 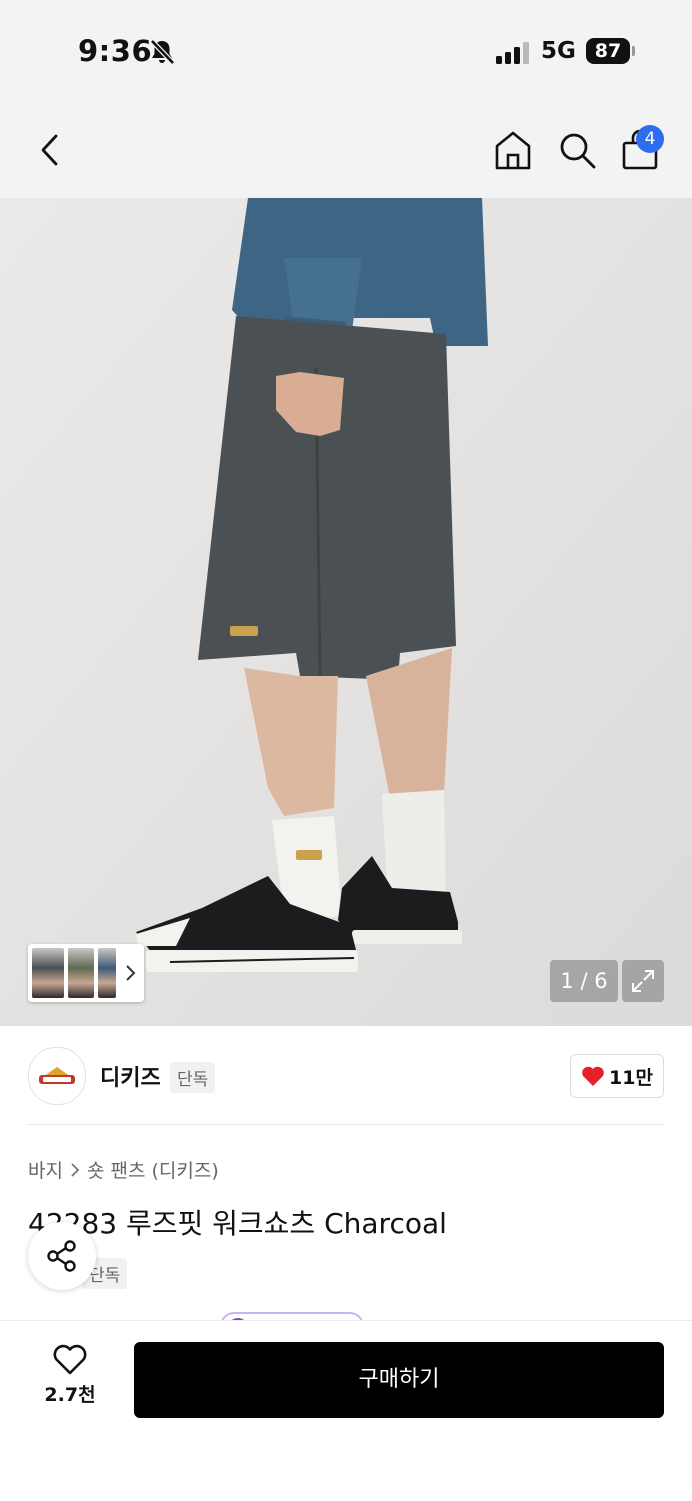 I want to click on battery-tip, so click(x=633, y=51).